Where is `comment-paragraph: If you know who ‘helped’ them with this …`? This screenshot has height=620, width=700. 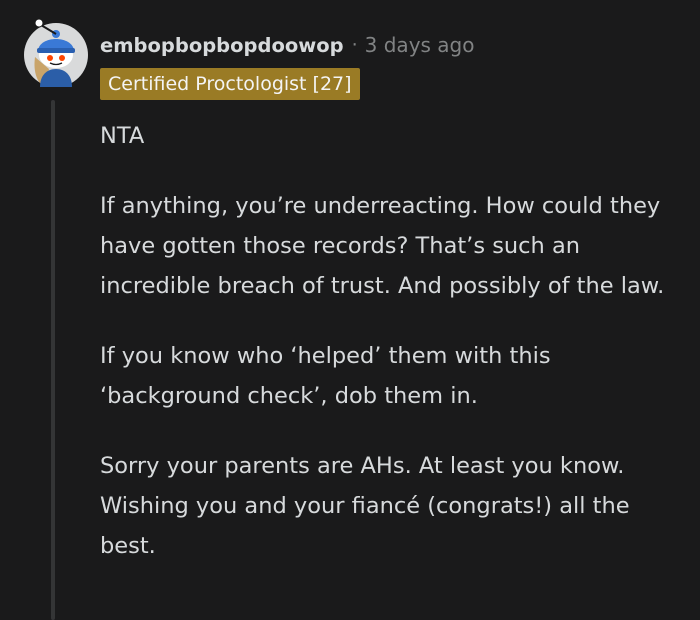
comment-paragraph: If you know who ‘helped’ them with this … is located at coordinates (325, 376).